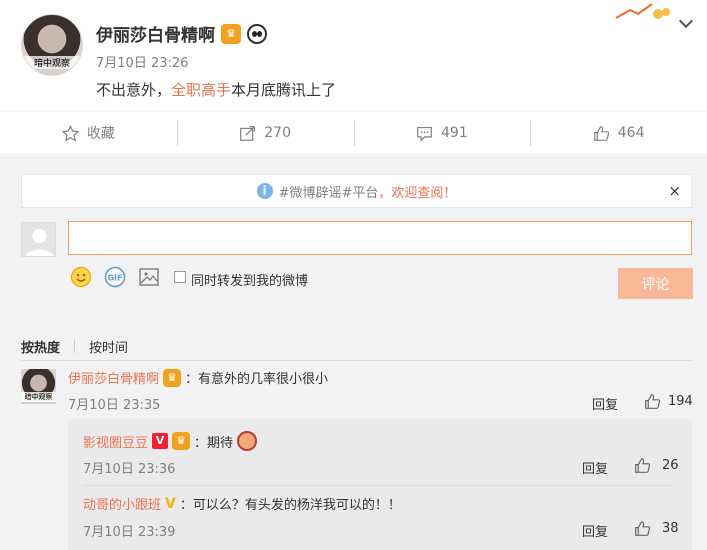 The image size is (707, 550). Describe the element at coordinates (129, 469) in the screenshot. I see `sub-reply-time: 7月10日 23:36` at that location.